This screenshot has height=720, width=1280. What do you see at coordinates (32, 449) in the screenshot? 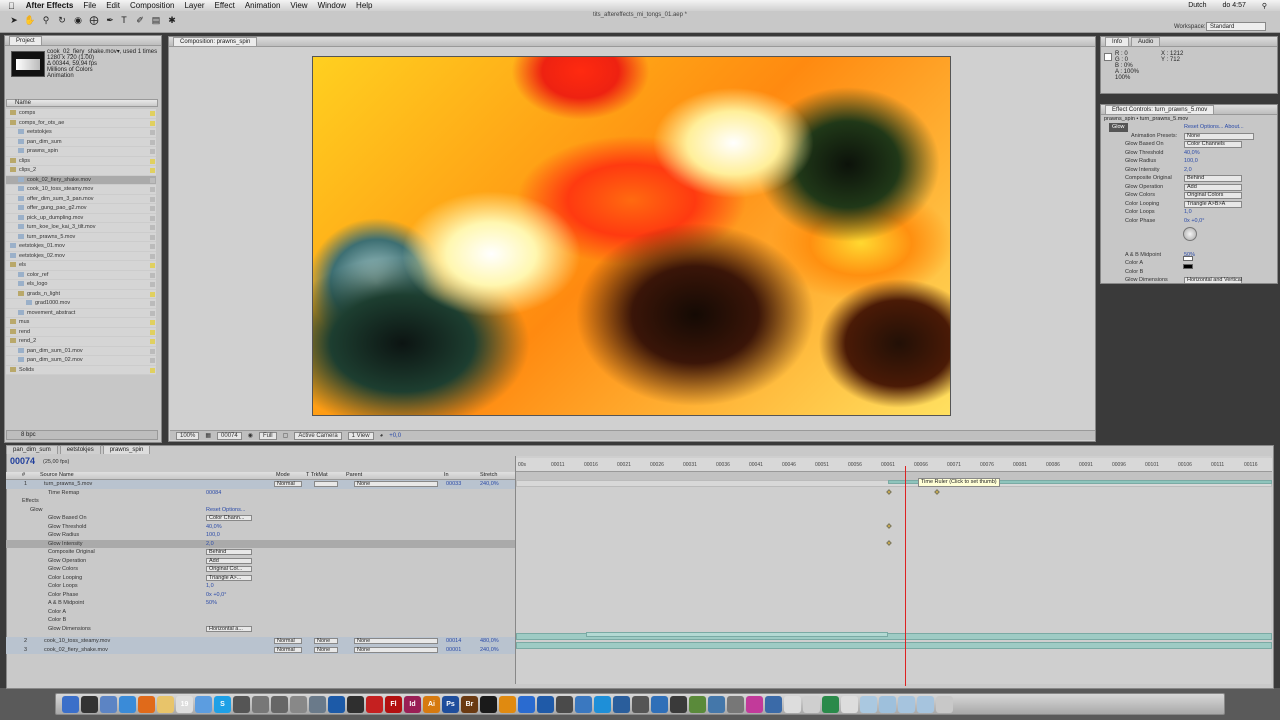
I see `tab-pan-dim-sum: pan_dim_sum` at bounding box center [32, 449].